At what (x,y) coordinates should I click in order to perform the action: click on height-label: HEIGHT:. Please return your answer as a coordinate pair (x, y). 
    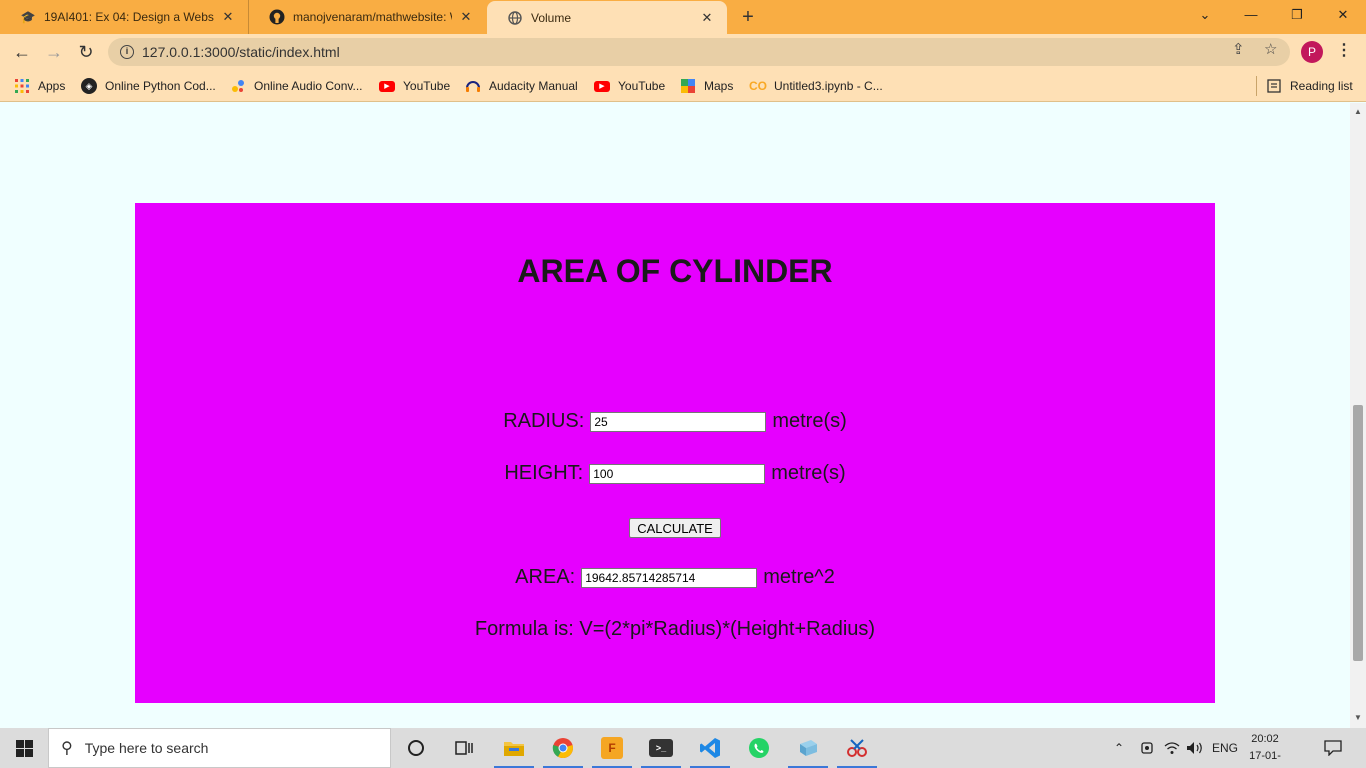
    Looking at the image, I should click on (544, 473).